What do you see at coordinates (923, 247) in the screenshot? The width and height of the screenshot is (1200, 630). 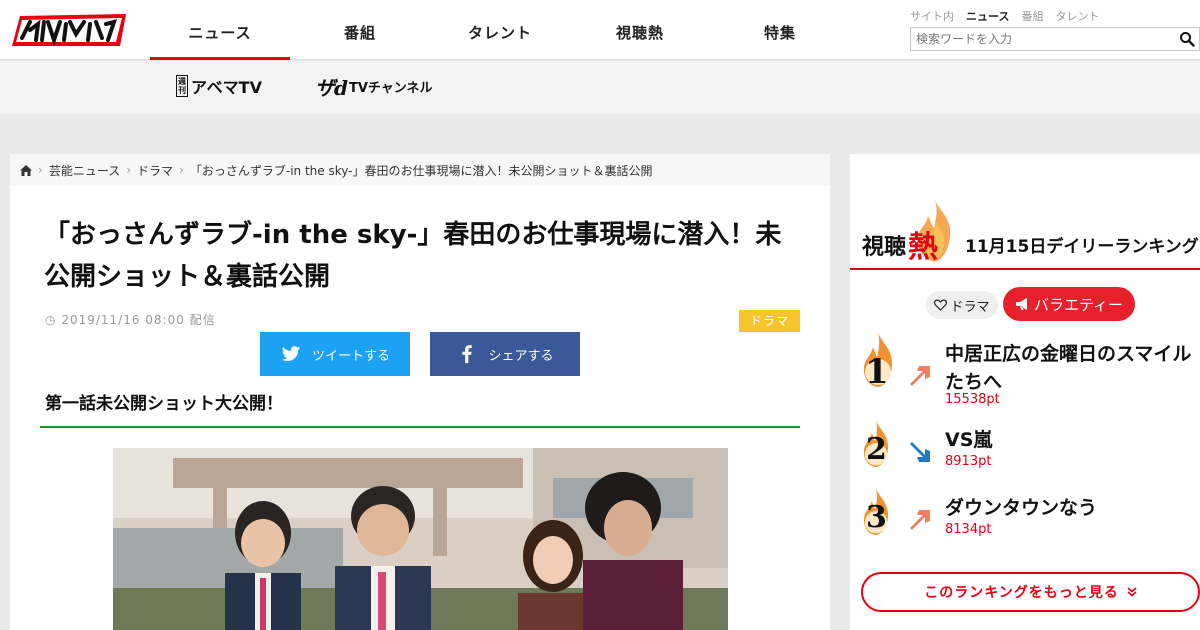 I see `ranking-title-heat: 熱` at bounding box center [923, 247].